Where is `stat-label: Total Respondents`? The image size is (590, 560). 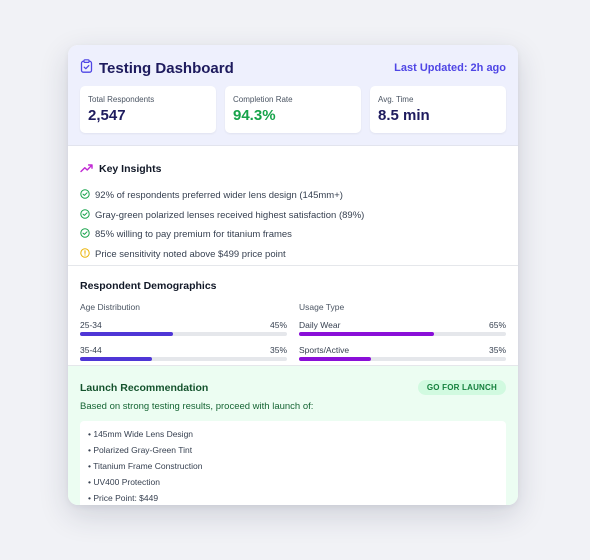 stat-label: Total Respondents is located at coordinates (121, 99).